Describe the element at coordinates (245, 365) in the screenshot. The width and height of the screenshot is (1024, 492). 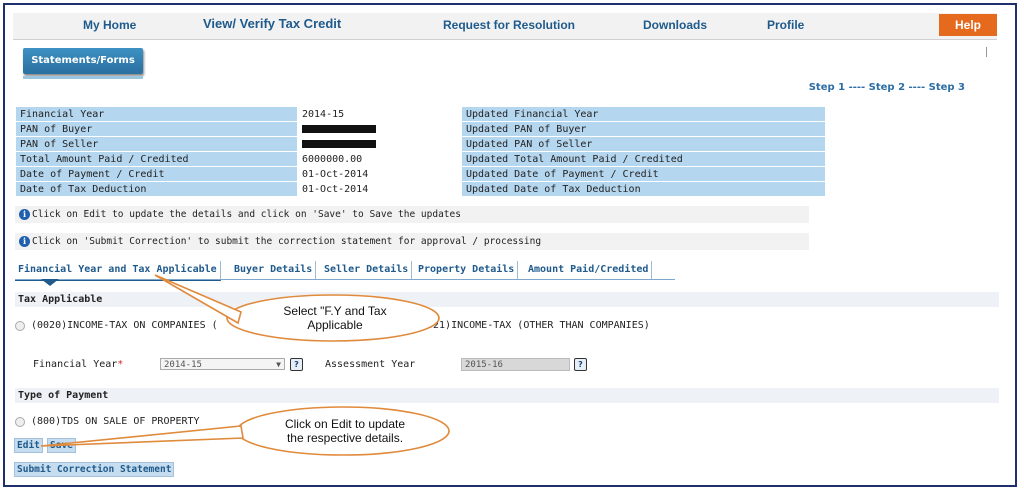
I see `annotation-overlay` at that location.